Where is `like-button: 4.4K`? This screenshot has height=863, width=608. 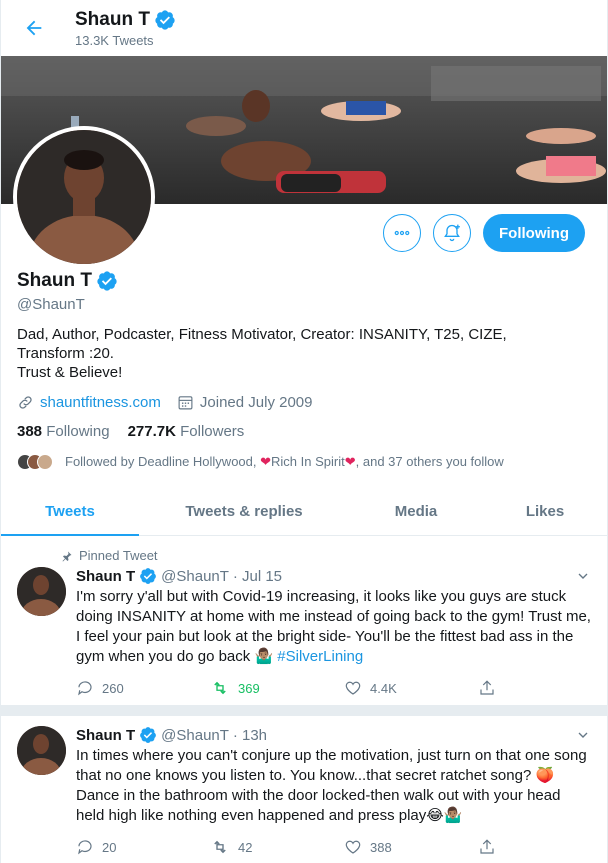
like-button: 4.4K is located at coordinates (411, 688).